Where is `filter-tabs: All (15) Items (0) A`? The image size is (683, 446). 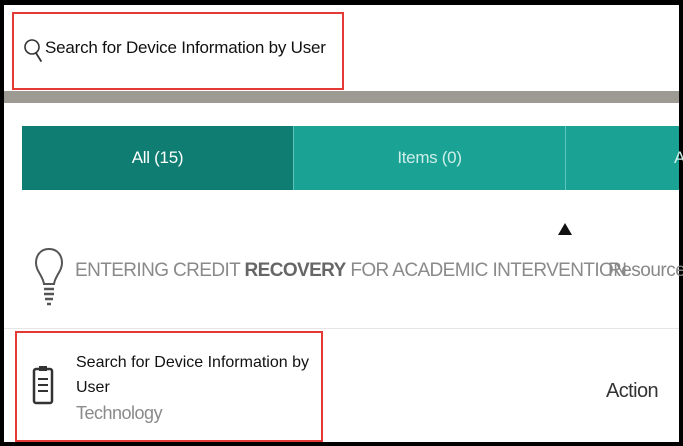 filter-tabs: All (15) Items (0) A is located at coordinates (352, 158).